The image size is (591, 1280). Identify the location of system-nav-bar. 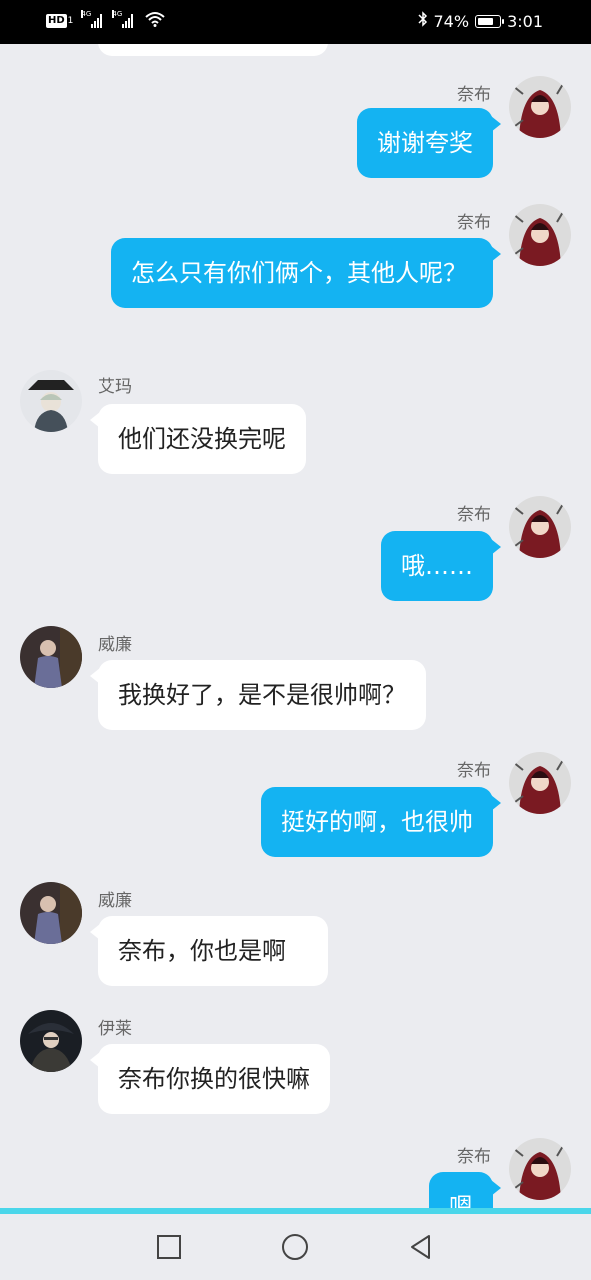
(295, 1247).